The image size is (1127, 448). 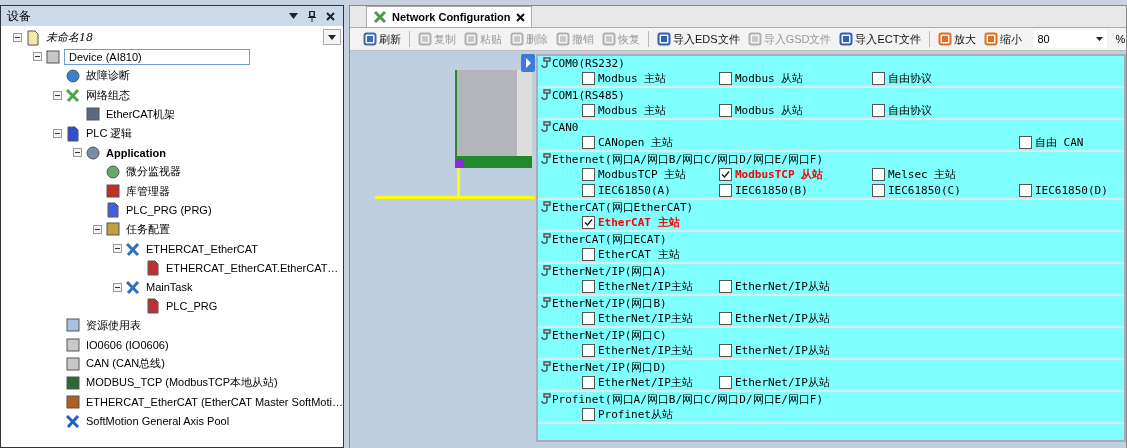 What do you see at coordinates (1003, 39) in the screenshot?
I see `toolbar-button: 缩小` at bounding box center [1003, 39].